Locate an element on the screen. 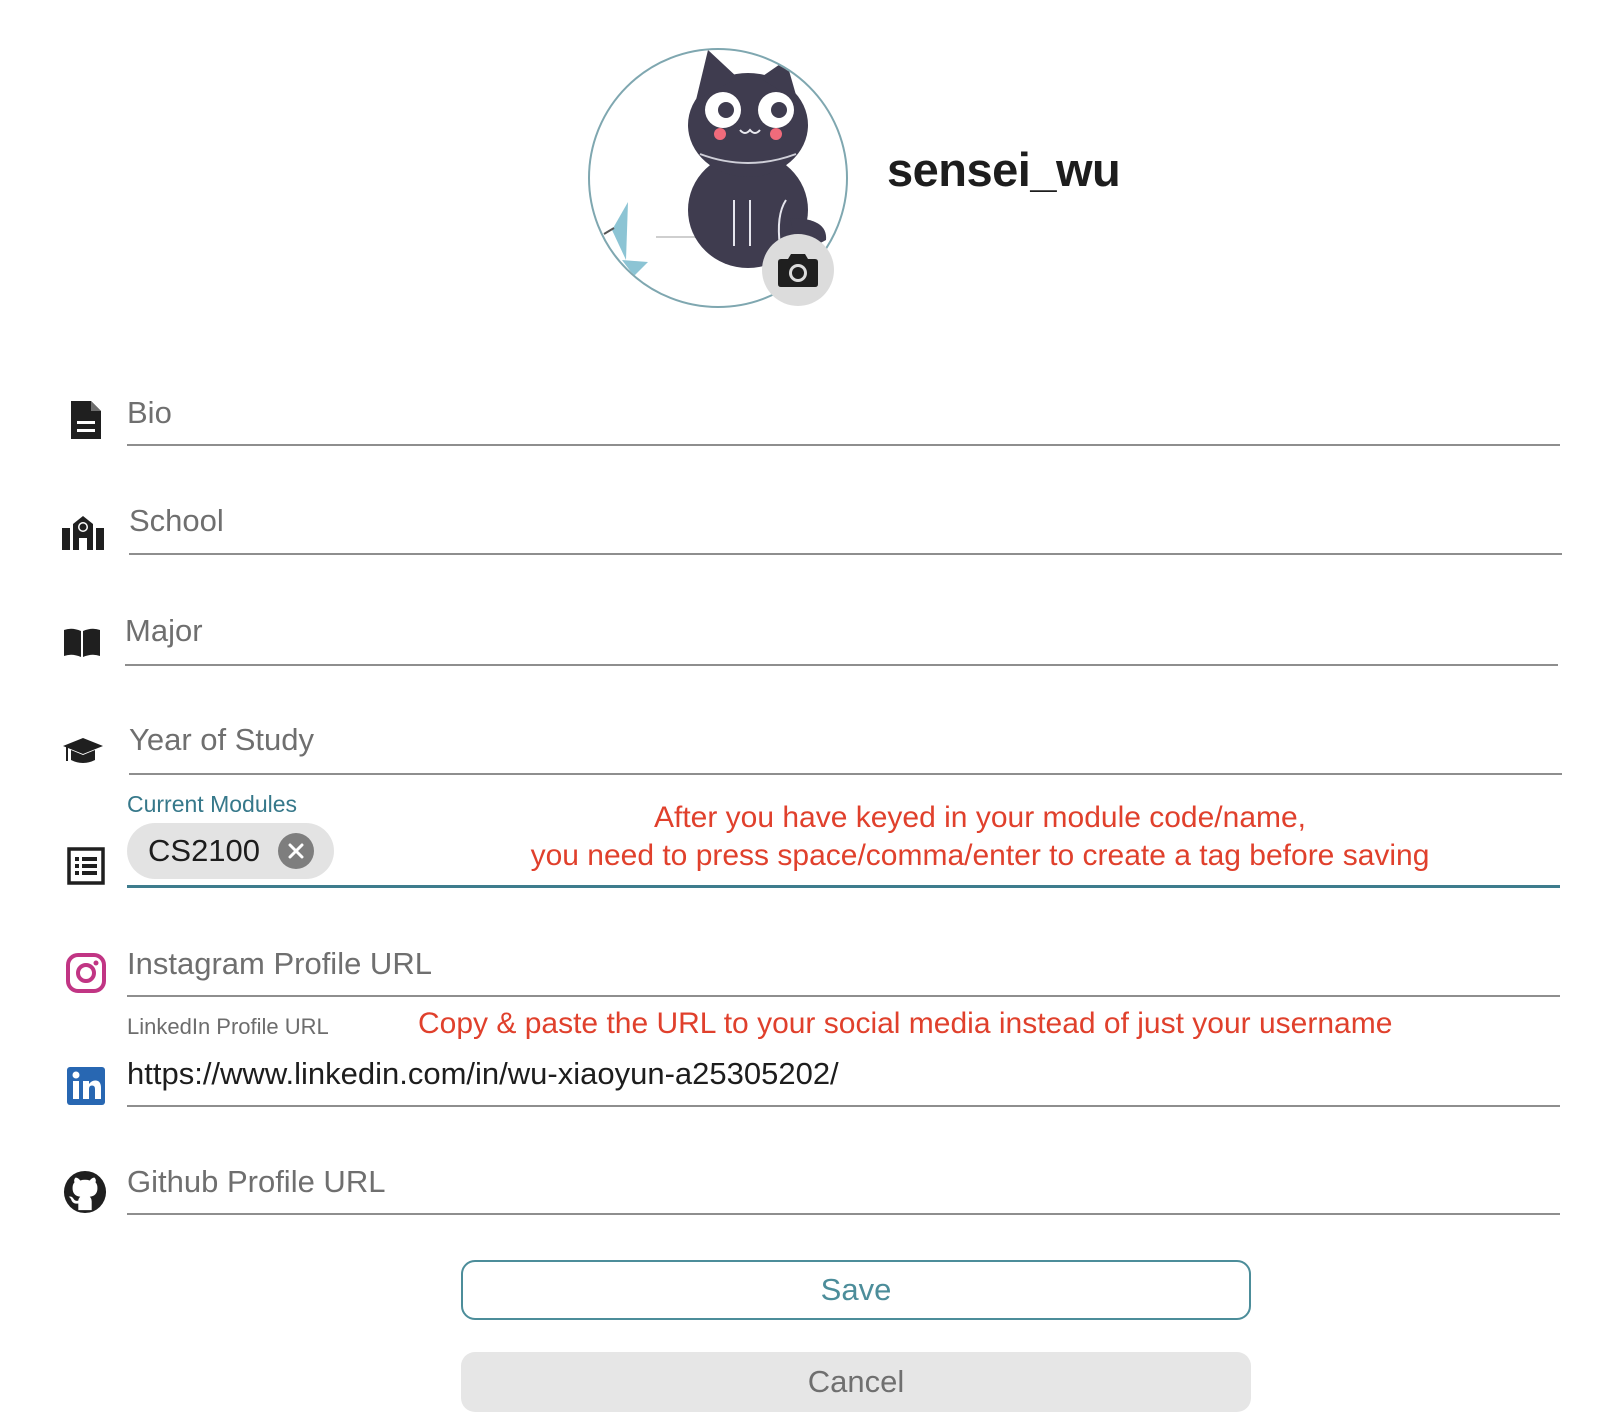  close-icon is located at coordinates (296, 851).